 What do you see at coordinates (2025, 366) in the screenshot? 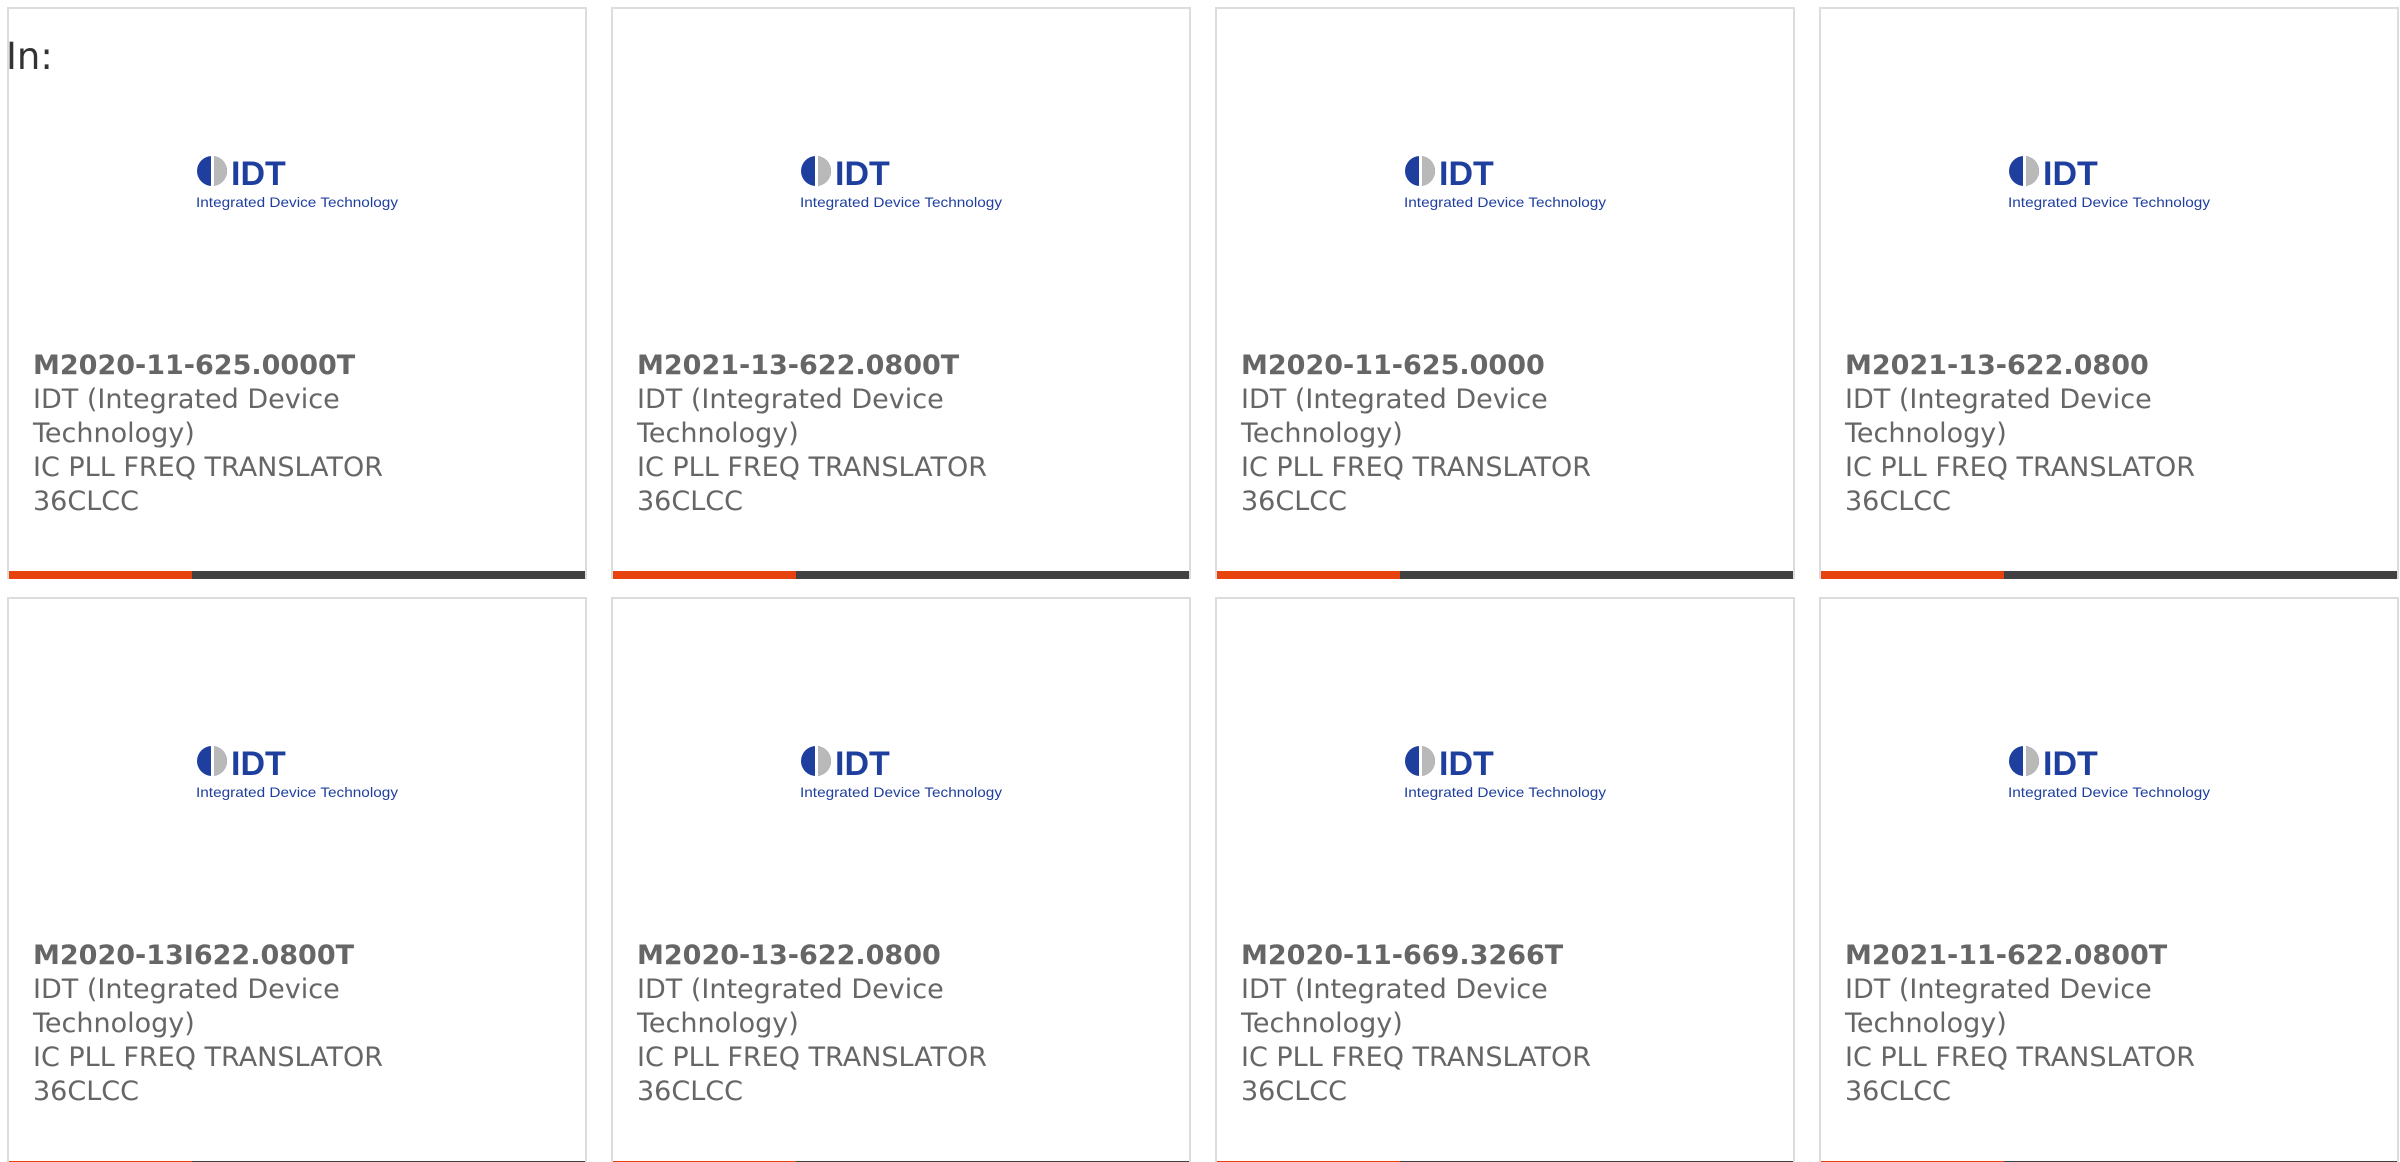
I see `product-part-number: M2021-13-622.0800` at bounding box center [2025, 366].